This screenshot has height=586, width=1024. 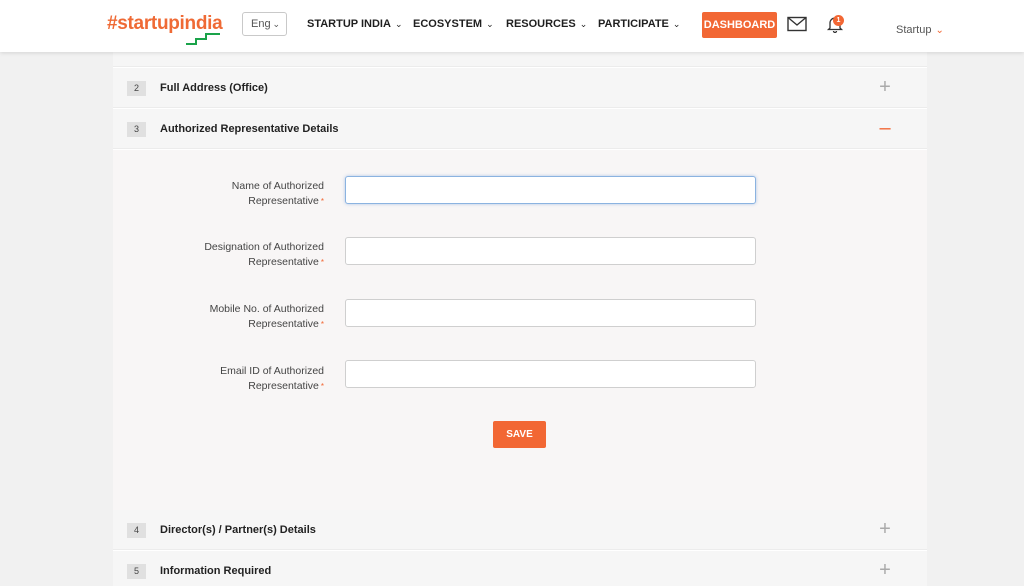 What do you see at coordinates (838, 20) in the screenshot?
I see `notification-badge: 1` at bounding box center [838, 20].